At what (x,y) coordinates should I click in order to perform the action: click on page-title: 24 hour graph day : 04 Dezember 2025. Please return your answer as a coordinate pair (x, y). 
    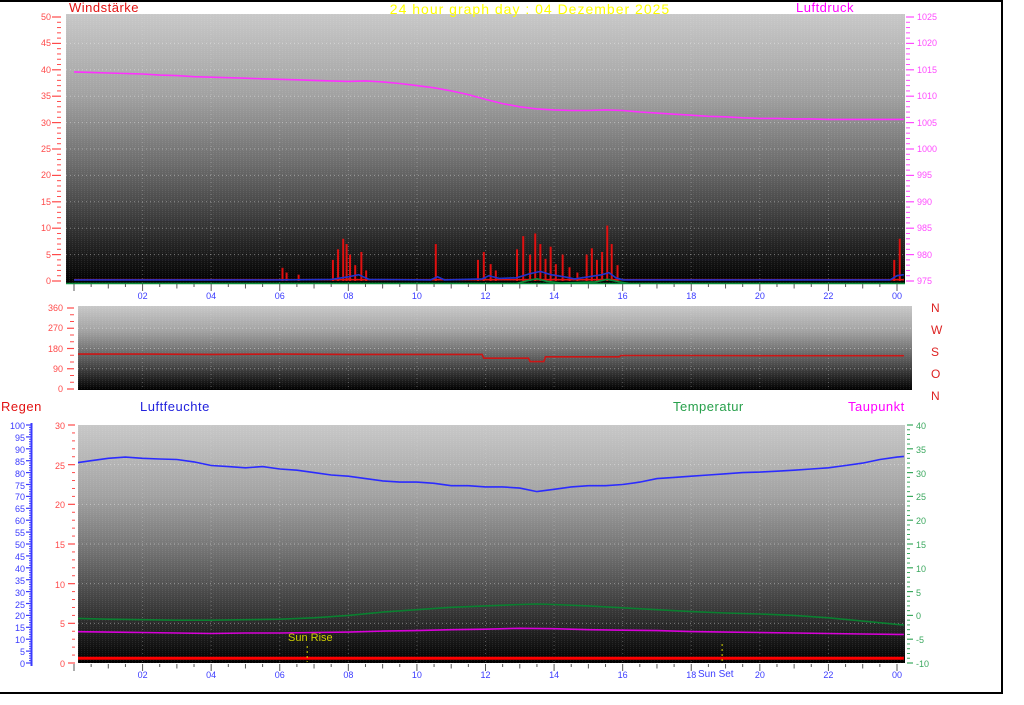
    Looking at the image, I should click on (530, 9).